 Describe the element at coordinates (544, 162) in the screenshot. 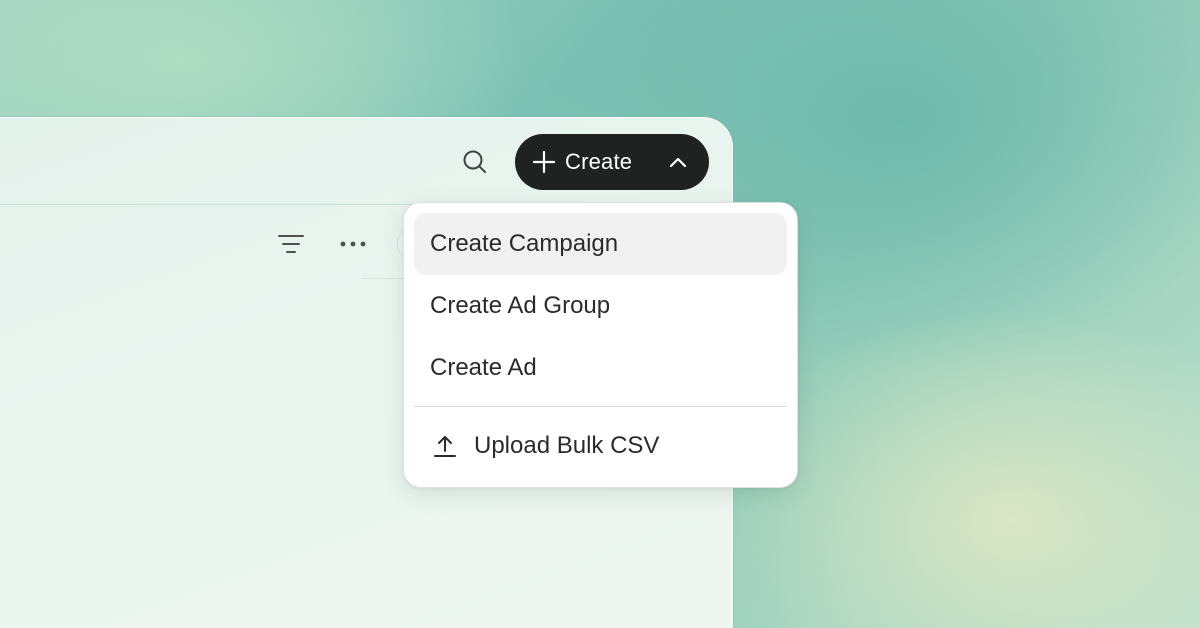

I see `plus-icon` at that location.